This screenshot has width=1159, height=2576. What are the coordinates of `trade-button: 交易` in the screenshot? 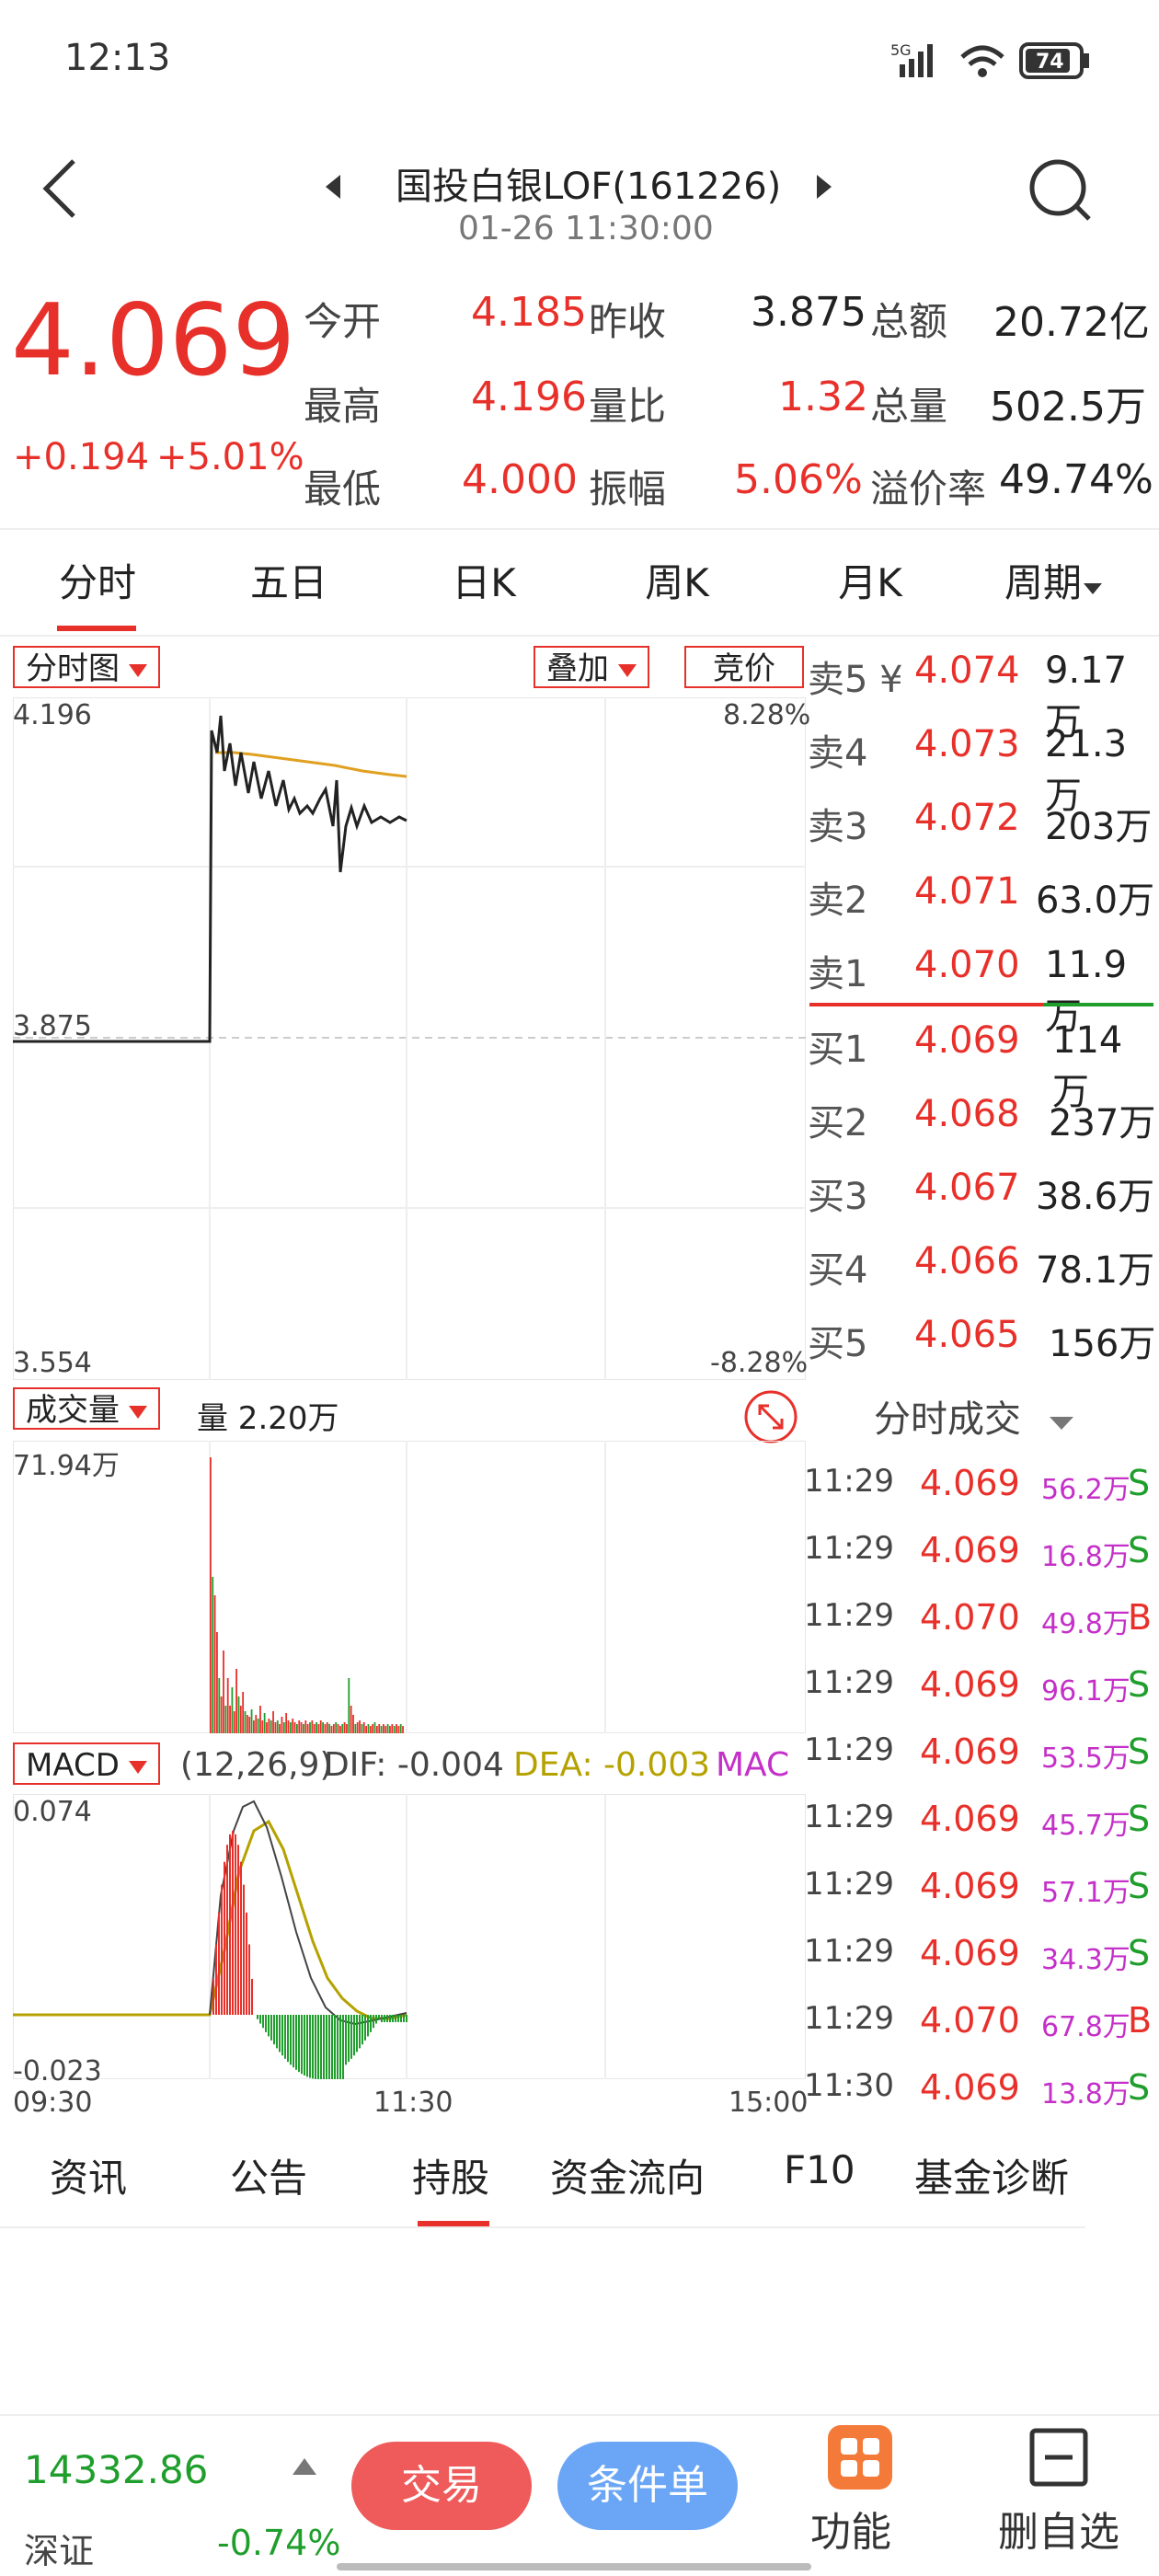 It's located at (441, 2486).